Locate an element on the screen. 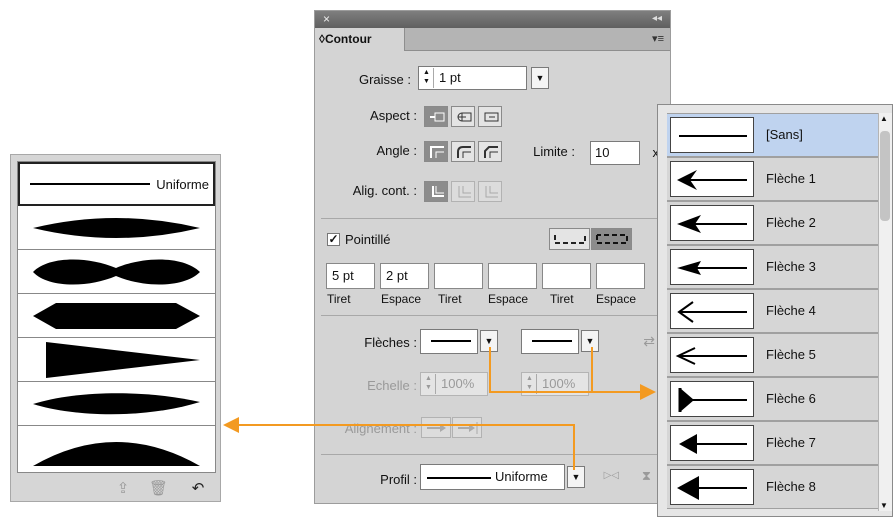 The width and height of the screenshot is (893, 517). miter-limit-value: 10 is located at coordinates (602, 152).